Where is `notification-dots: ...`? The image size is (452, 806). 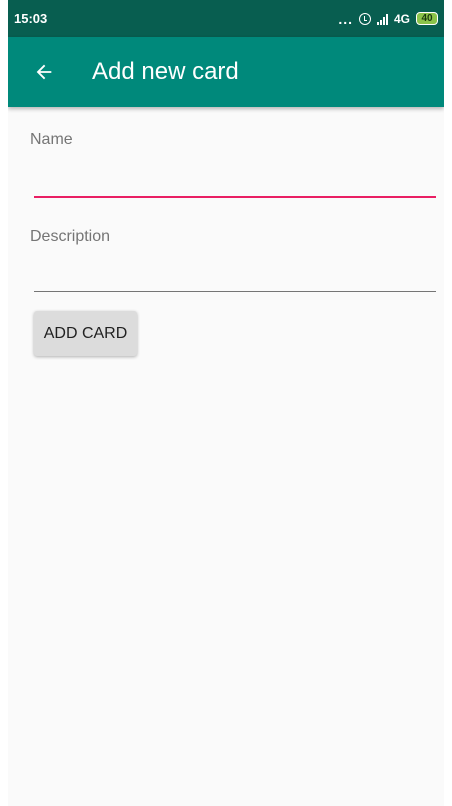 notification-dots: ... is located at coordinates (345, 18).